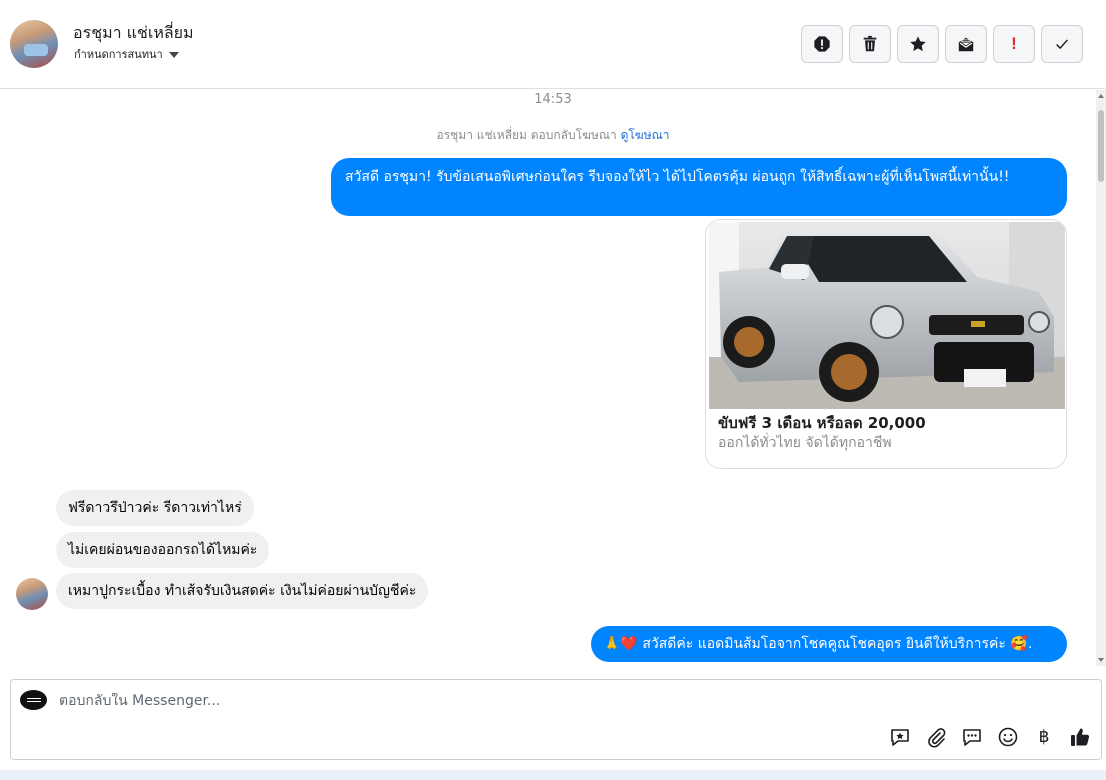  Describe the element at coordinates (553, 99) in the screenshot. I see `message-timestamp: 14:53` at that location.